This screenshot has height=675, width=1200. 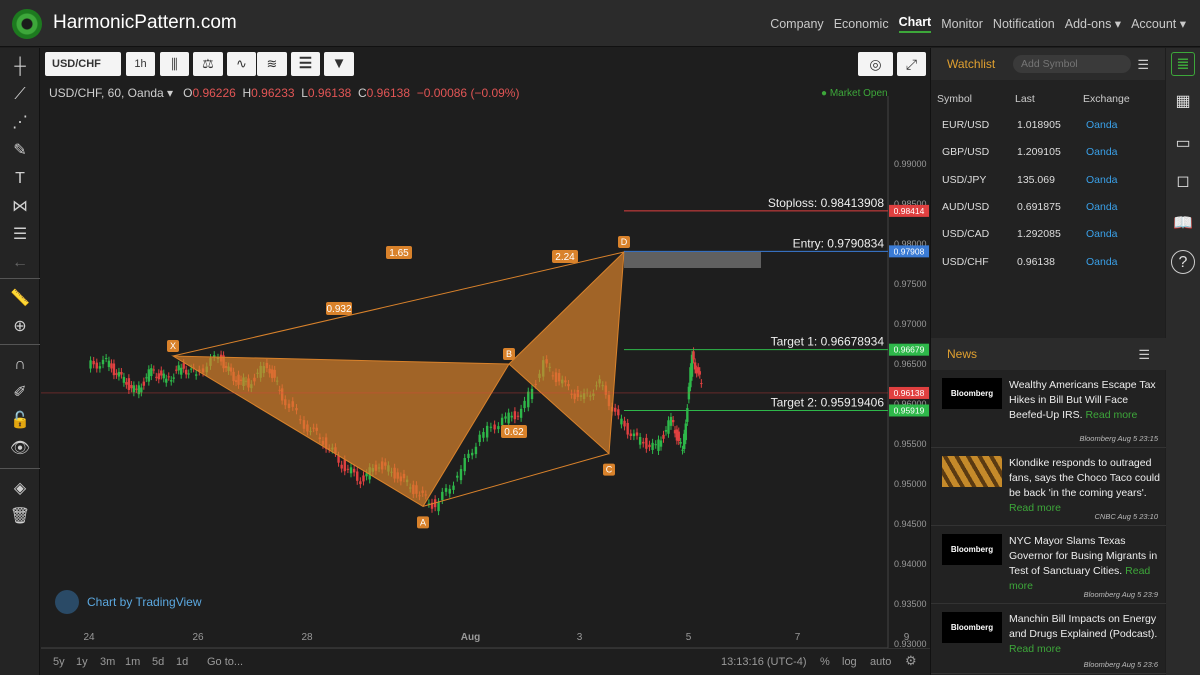 What do you see at coordinates (20, 327) in the screenshot?
I see `zoom-in-icon: ⊕` at bounding box center [20, 327].